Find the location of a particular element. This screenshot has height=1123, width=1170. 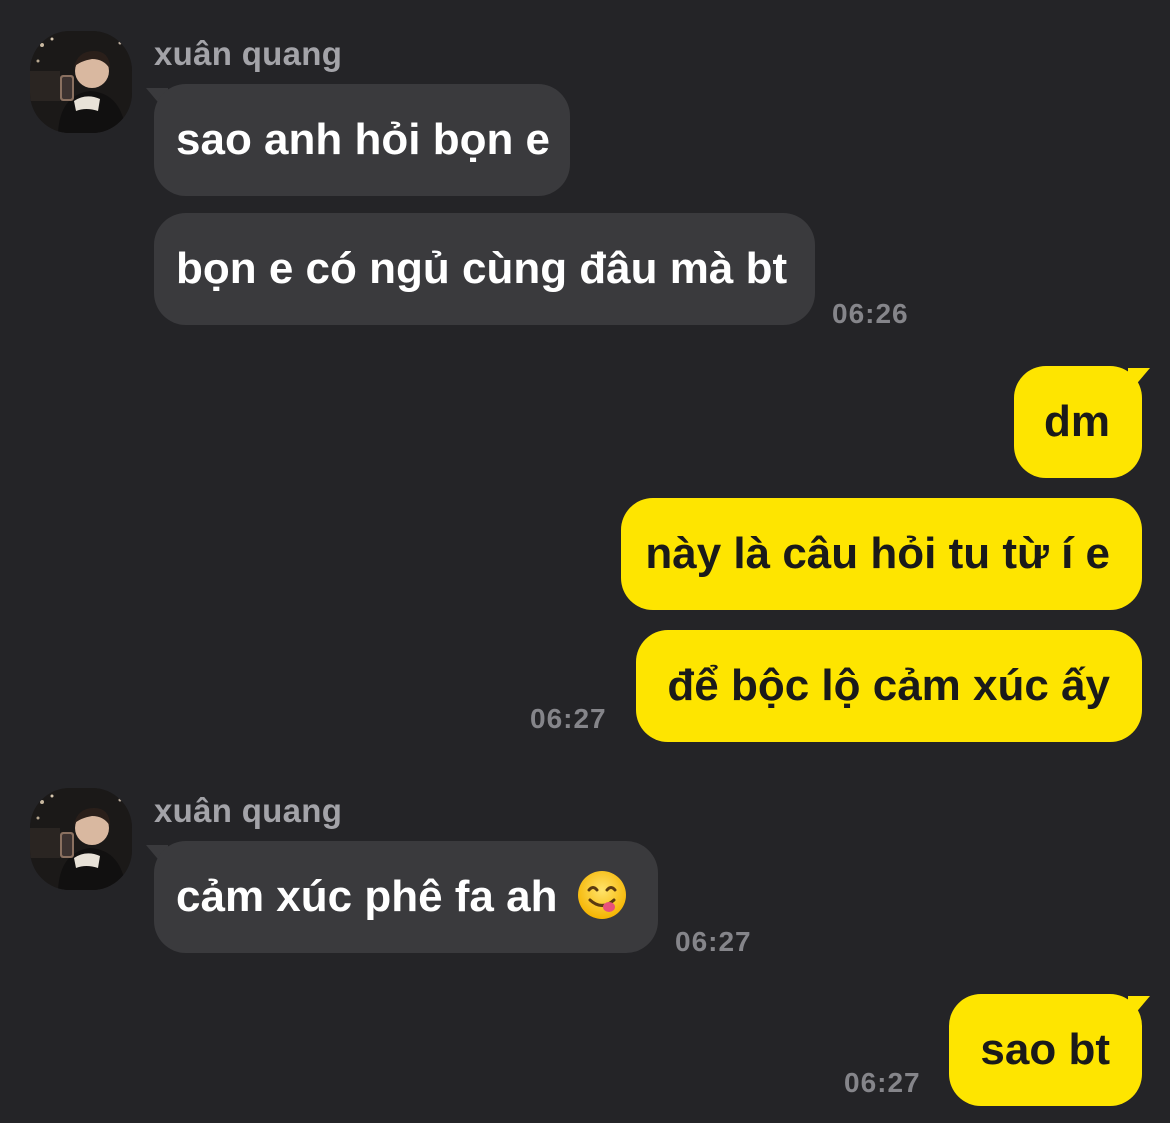

message-text: dm is located at coordinates (1077, 421).